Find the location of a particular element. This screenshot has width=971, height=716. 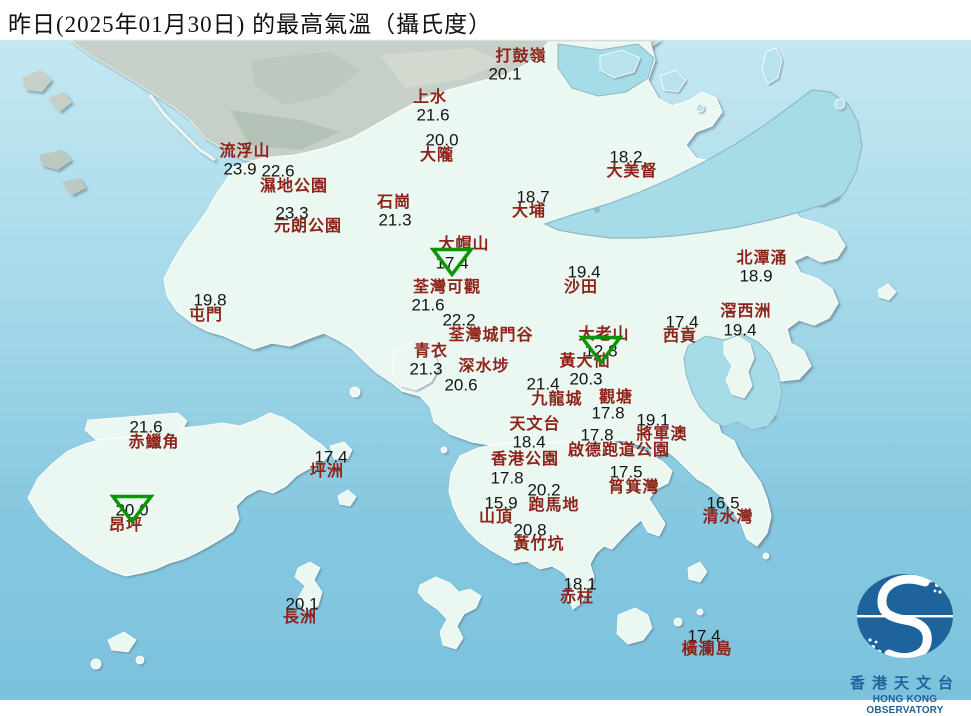

station-name: 打鼓嶺 is located at coordinates (521, 56).